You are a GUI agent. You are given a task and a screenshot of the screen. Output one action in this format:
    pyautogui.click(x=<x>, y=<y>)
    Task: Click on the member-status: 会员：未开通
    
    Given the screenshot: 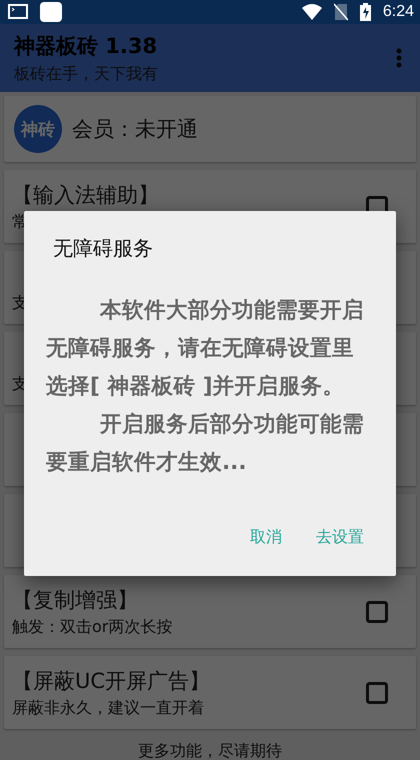 What is the action you would take?
    pyautogui.click(x=135, y=129)
    